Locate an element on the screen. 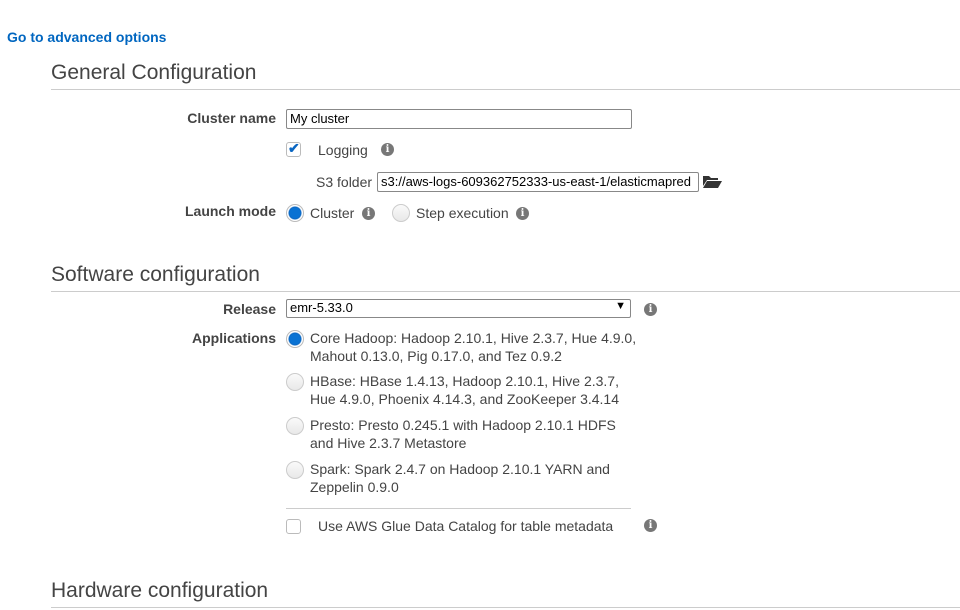 The height and width of the screenshot is (610, 960). software-configuration-heading: Software configuration is located at coordinates (505, 277).